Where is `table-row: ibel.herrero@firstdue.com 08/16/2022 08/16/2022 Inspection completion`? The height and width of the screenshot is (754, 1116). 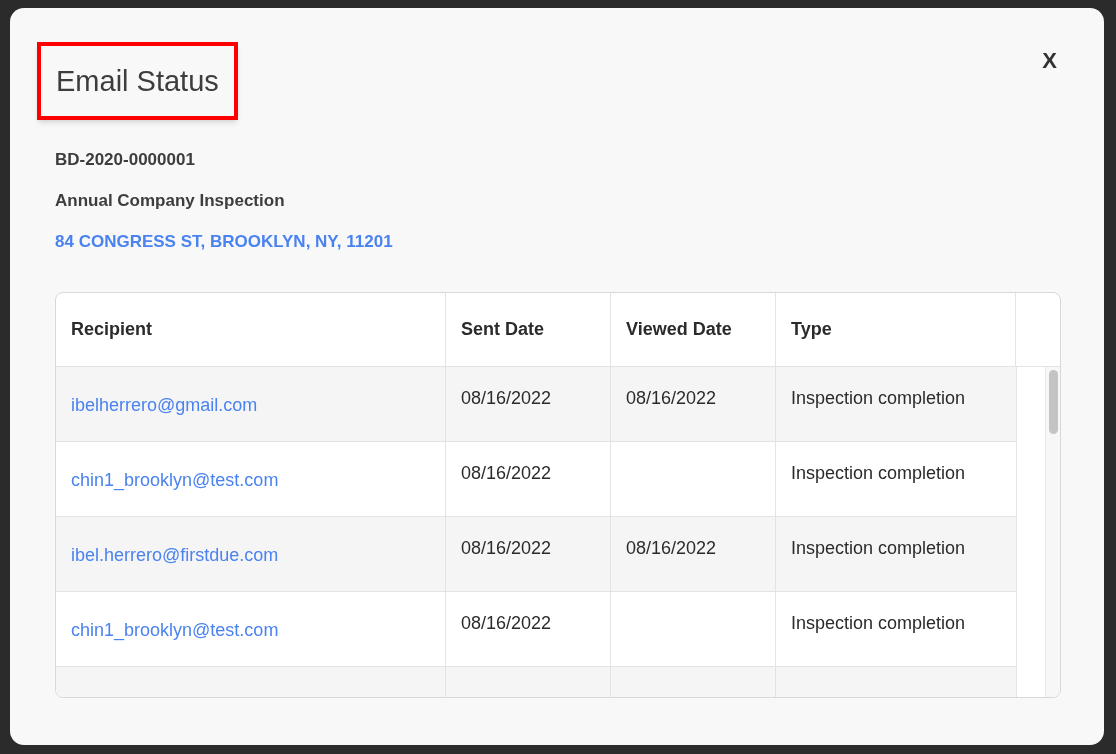 table-row: ibel.herrero@firstdue.com 08/16/2022 08/16/2022 Inspection completion is located at coordinates (536, 554).